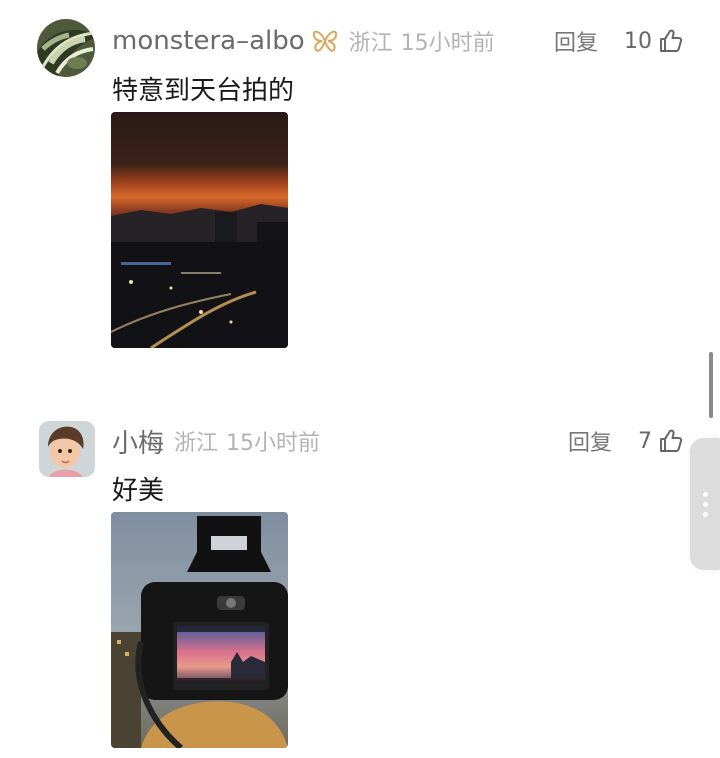 The width and height of the screenshot is (720, 758). What do you see at coordinates (138, 441) in the screenshot?
I see `username: 小梅` at bounding box center [138, 441].